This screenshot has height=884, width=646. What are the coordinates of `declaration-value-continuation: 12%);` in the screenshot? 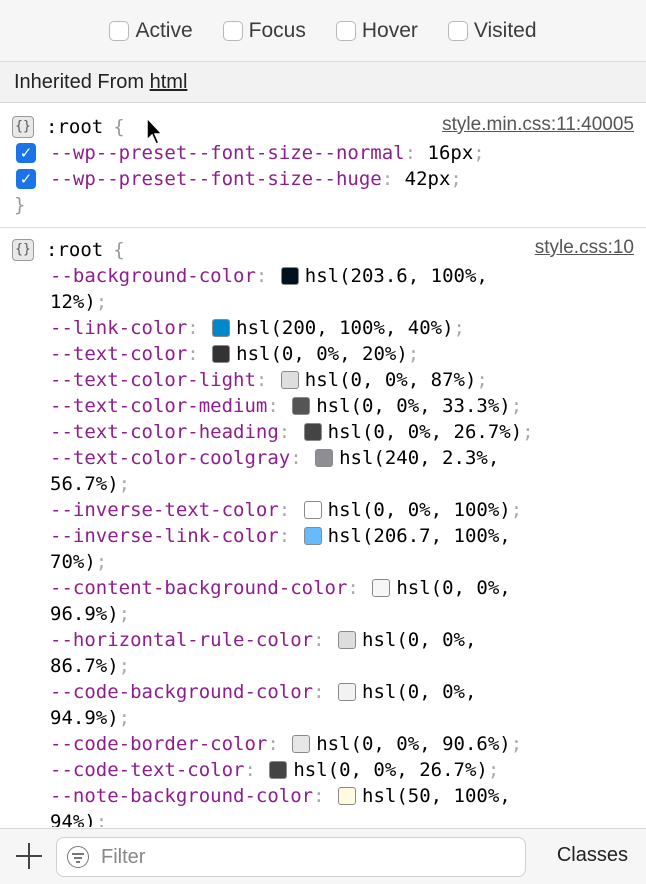 It's located at (79, 302).